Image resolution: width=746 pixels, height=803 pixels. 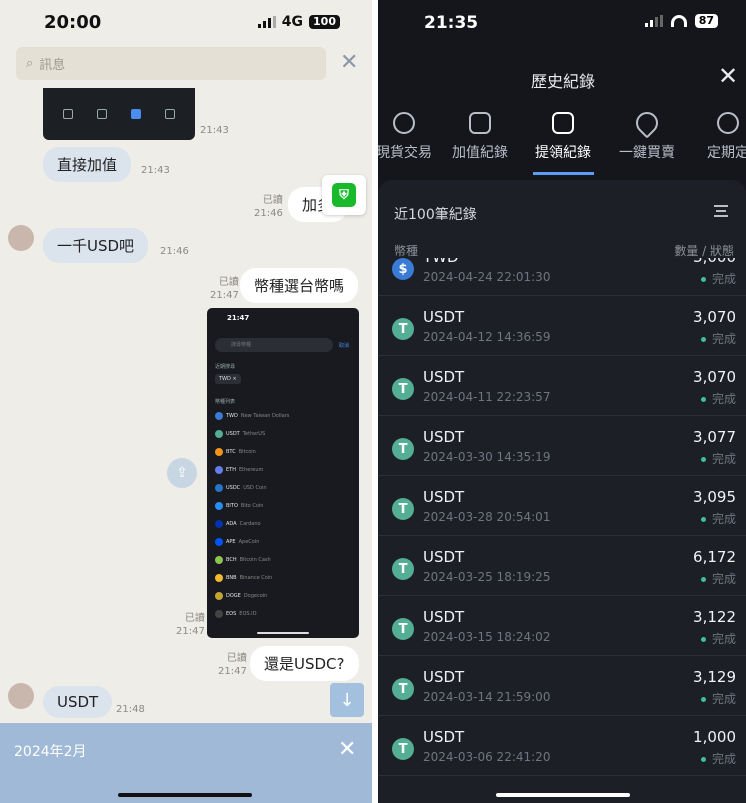 What do you see at coordinates (562, 386) in the screenshot?
I see `history-row: T USDT 2024-04-11 22:23:57 3,070 完成` at bounding box center [562, 386].